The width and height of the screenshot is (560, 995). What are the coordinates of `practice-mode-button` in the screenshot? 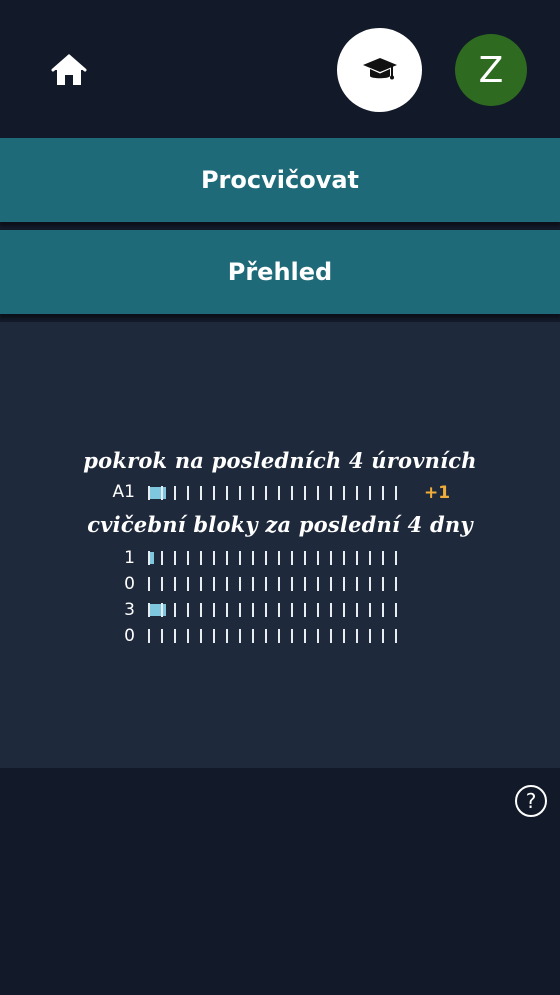 It's located at (379, 70).